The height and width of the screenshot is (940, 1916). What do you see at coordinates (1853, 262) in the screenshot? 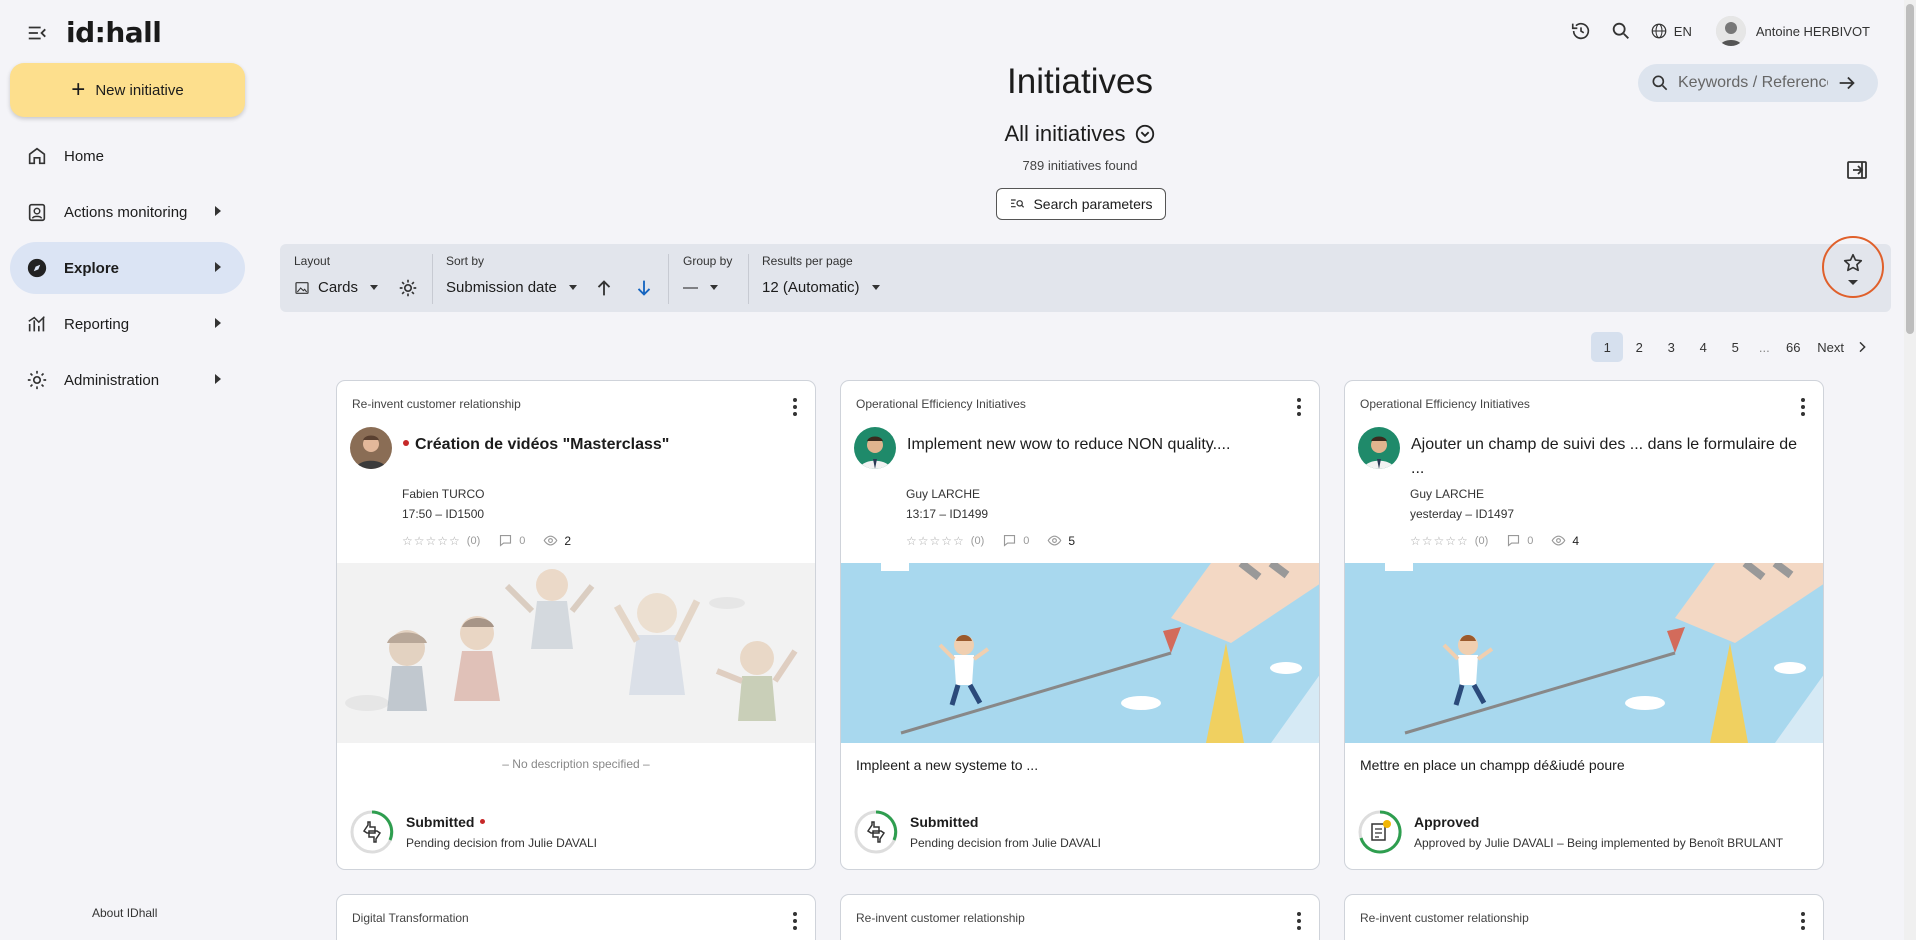
I see `star-icon` at bounding box center [1853, 262].